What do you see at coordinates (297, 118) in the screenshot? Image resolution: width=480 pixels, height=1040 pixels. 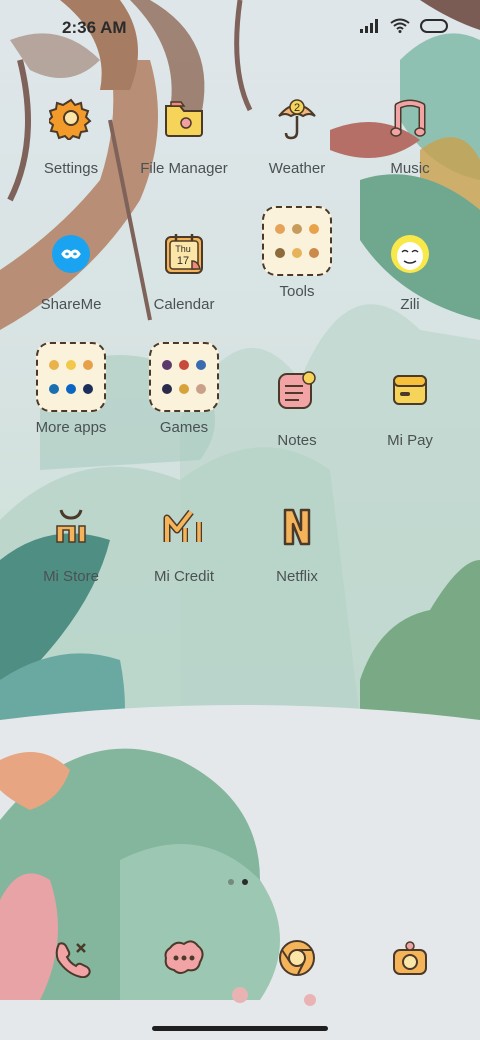 I see `umbrella-icon: 2` at bounding box center [297, 118].